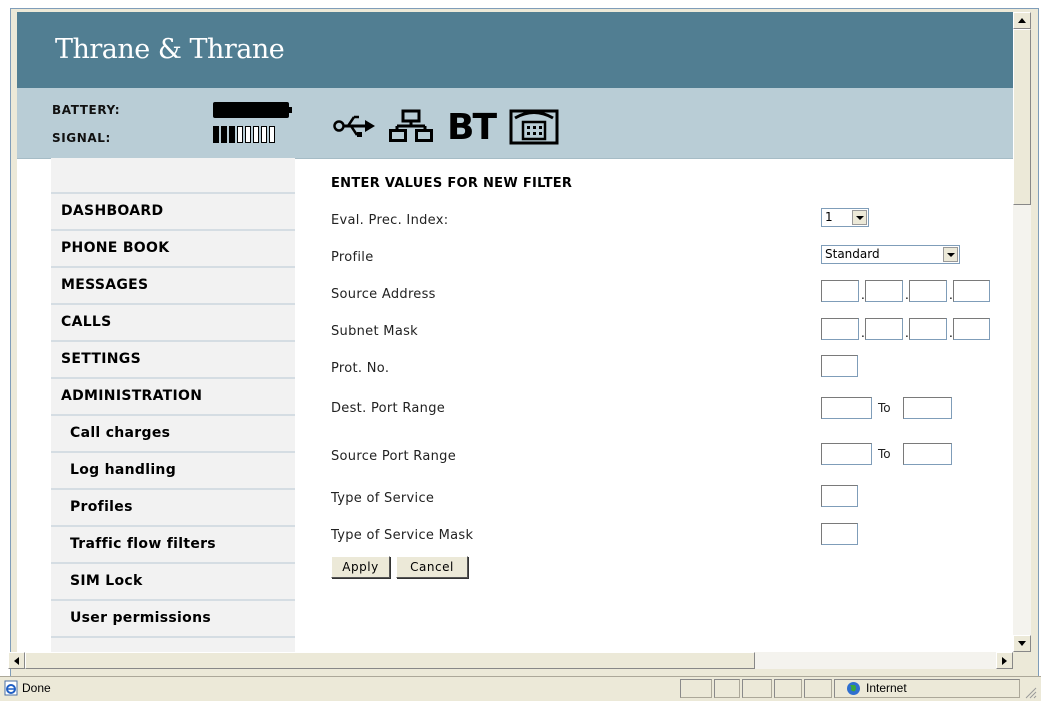  Describe the element at coordinates (36, 688) in the screenshot. I see `status-text: Done` at that location.